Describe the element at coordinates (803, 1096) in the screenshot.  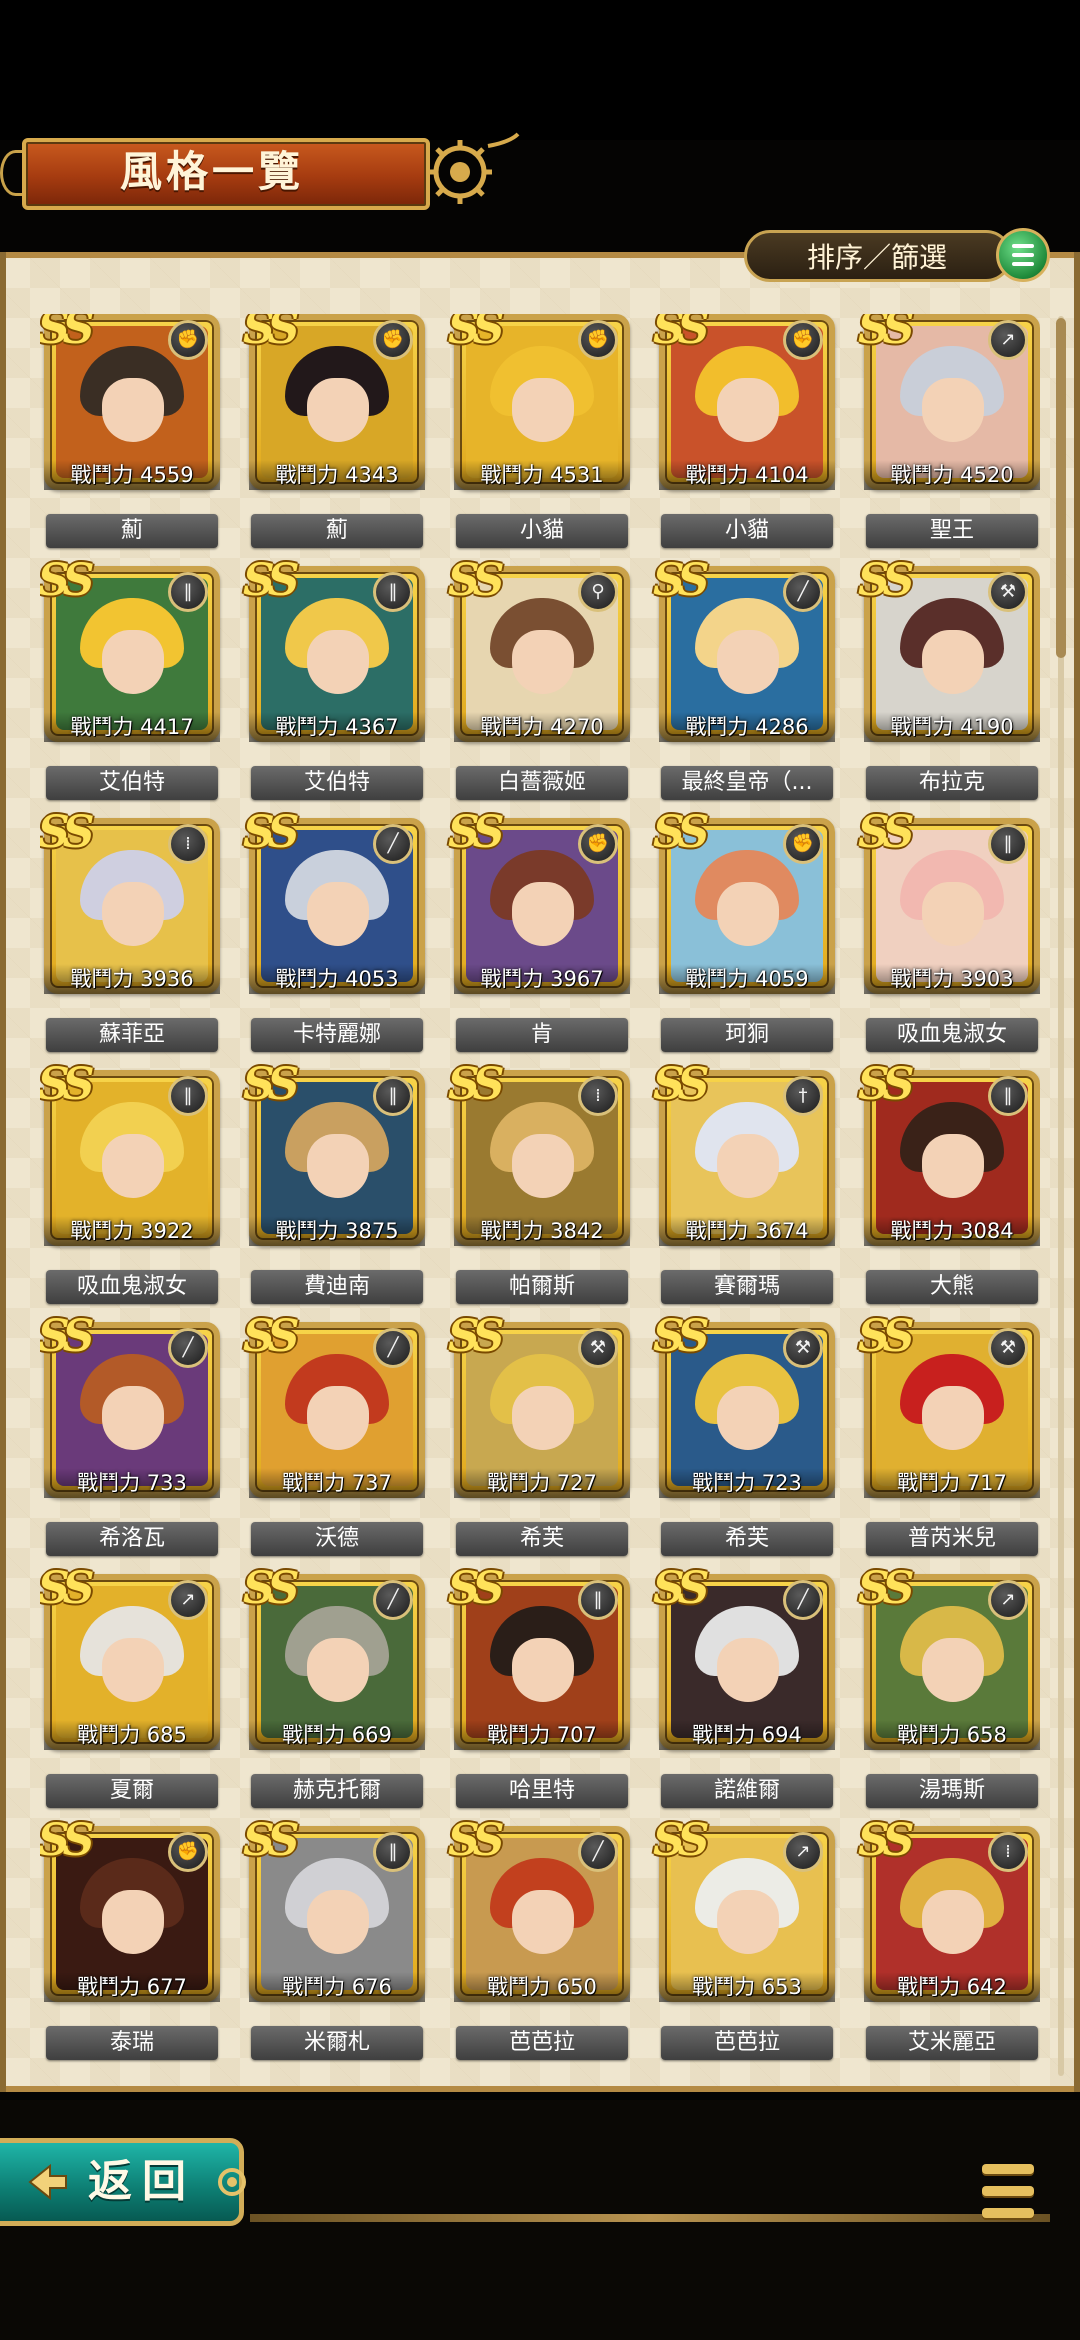
I see `rapier-icon: †` at that location.